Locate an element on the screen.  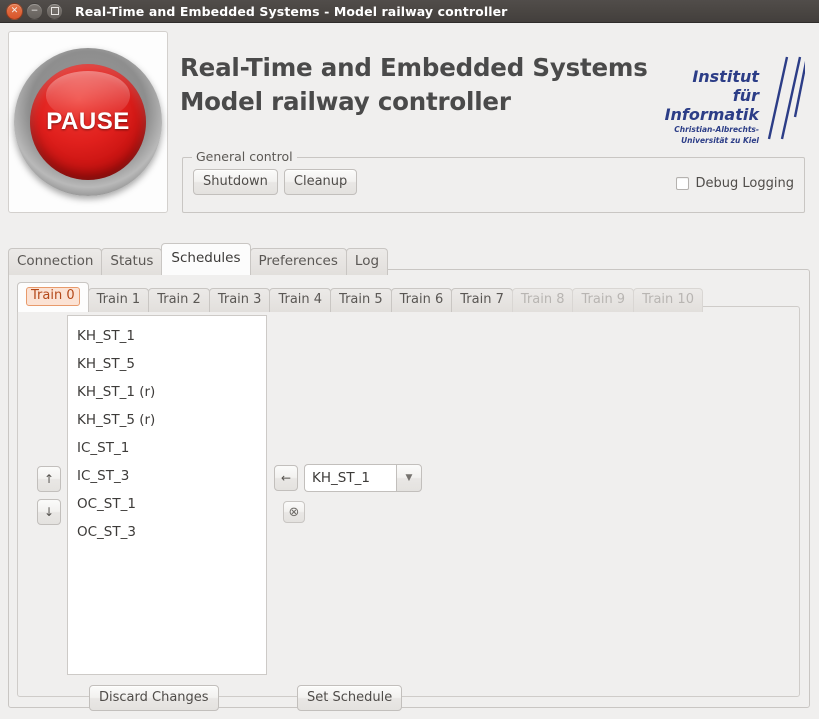
train-tab-2: Train 2 is located at coordinates (179, 300).